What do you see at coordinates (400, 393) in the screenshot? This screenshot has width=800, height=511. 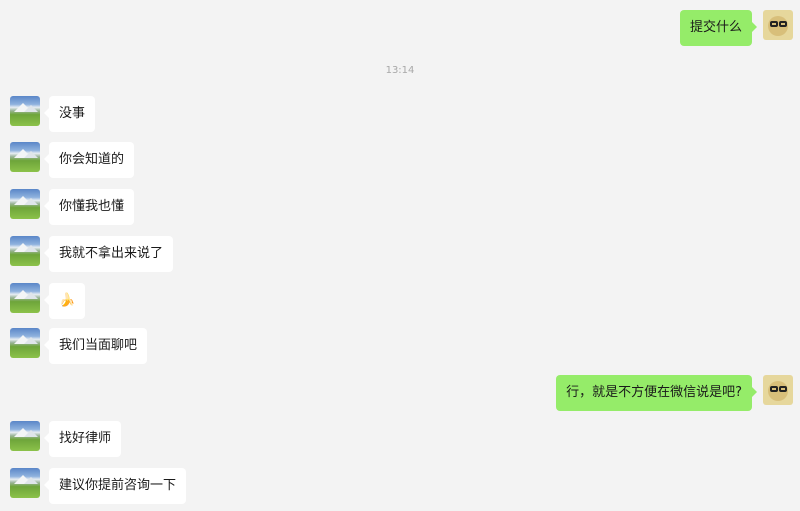 I see `message-row-outgoing: 行，就是不方便在微信说是吧?` at bounding box center [400, 393].